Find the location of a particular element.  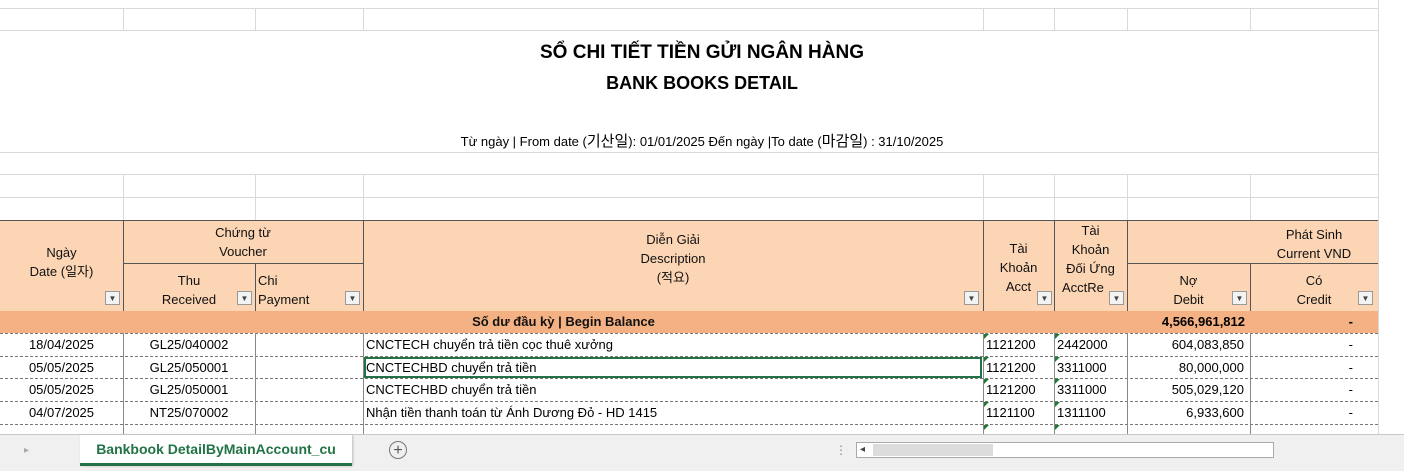

header-acct: Tài Khoản Acct is located at coordinates (1018, 267).